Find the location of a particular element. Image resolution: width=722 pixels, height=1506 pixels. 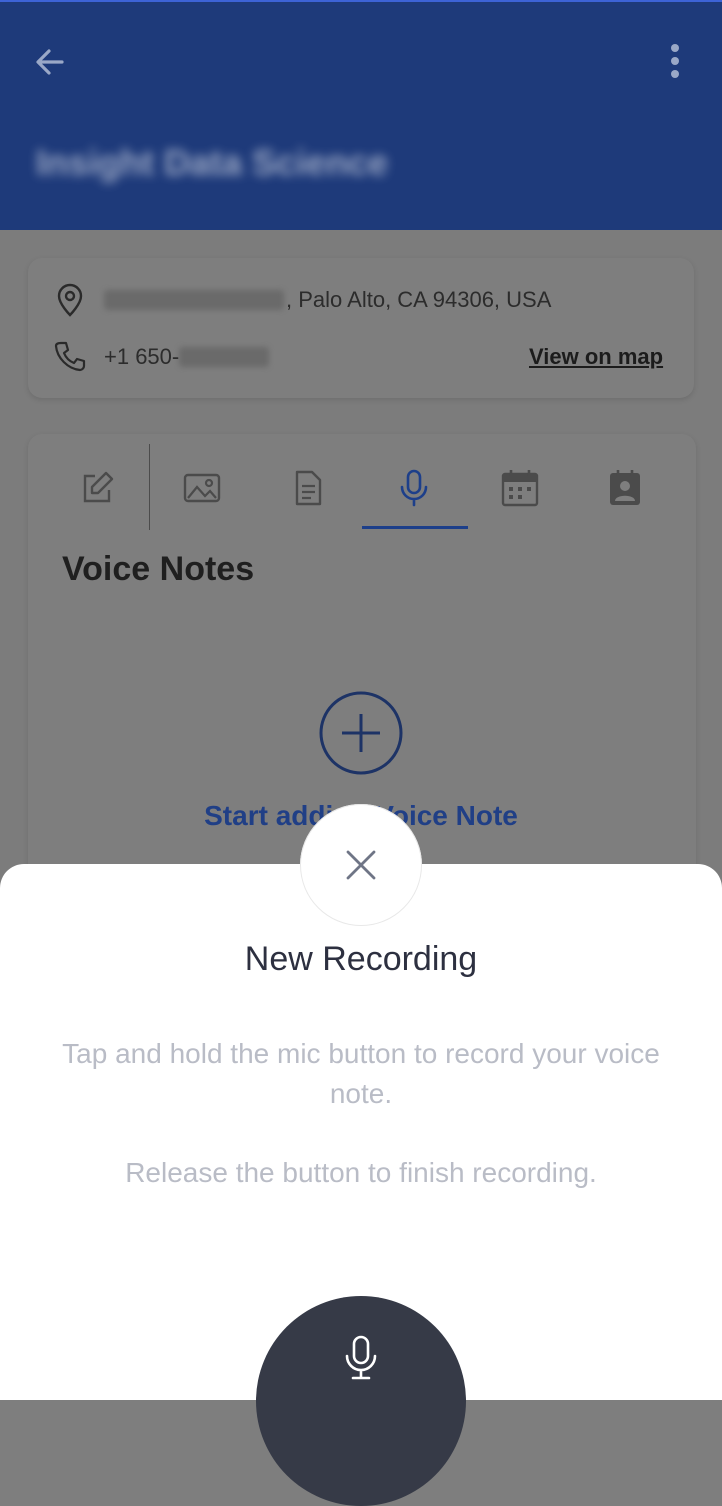

tab-notes is located at coordinates (97, 488).